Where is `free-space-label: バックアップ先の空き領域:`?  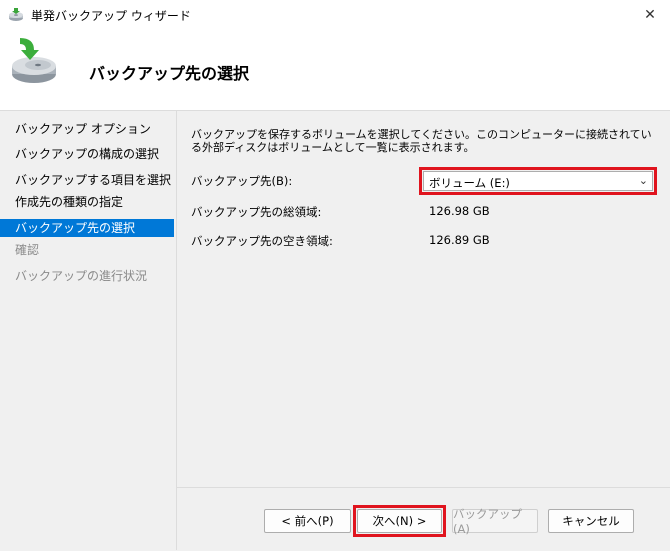
free-space-label: バックアップ先の空き領域: is located at coordinates (262, 241).